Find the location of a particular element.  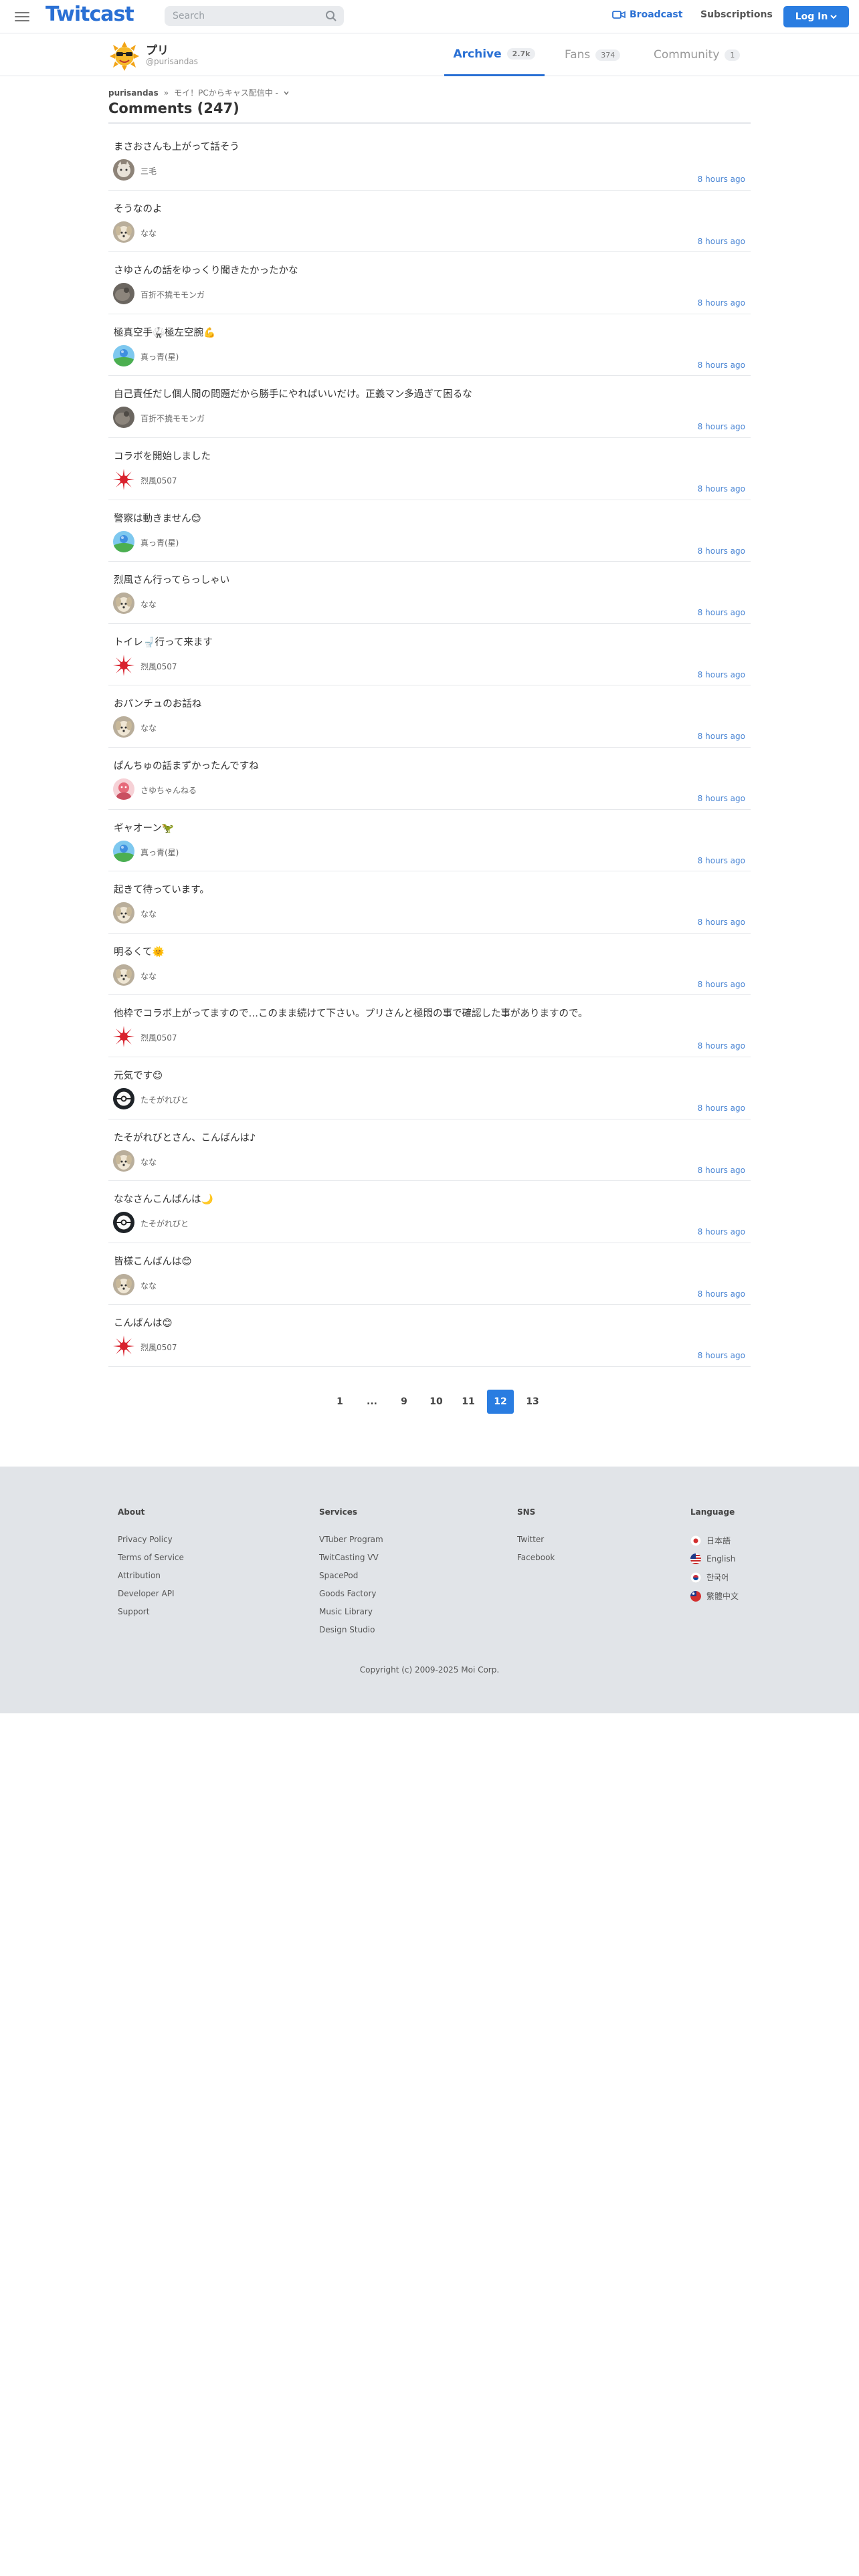

menu-icon is located at coordinates (22, 16).